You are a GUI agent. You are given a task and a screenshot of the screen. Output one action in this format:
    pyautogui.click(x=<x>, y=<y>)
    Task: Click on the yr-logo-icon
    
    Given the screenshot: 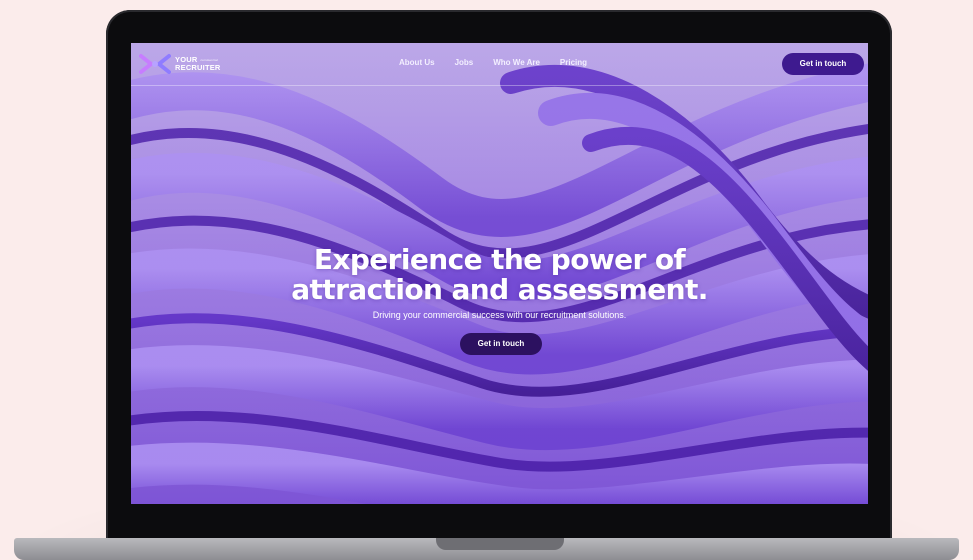 What is the action you would take?
    pyautogui.click(x=155, y=64)
    